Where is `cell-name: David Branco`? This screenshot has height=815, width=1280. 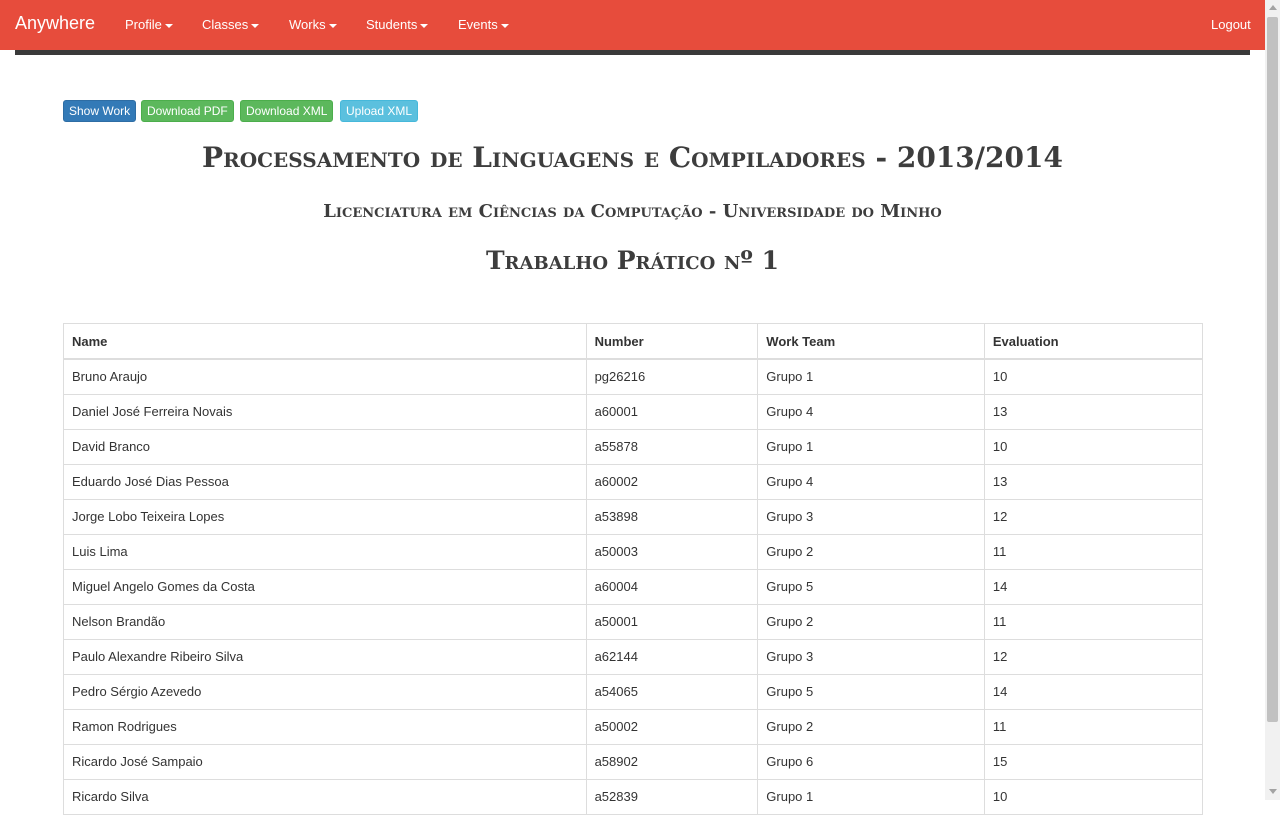 cell-name: David Branco is located at coordinates (325, 447).